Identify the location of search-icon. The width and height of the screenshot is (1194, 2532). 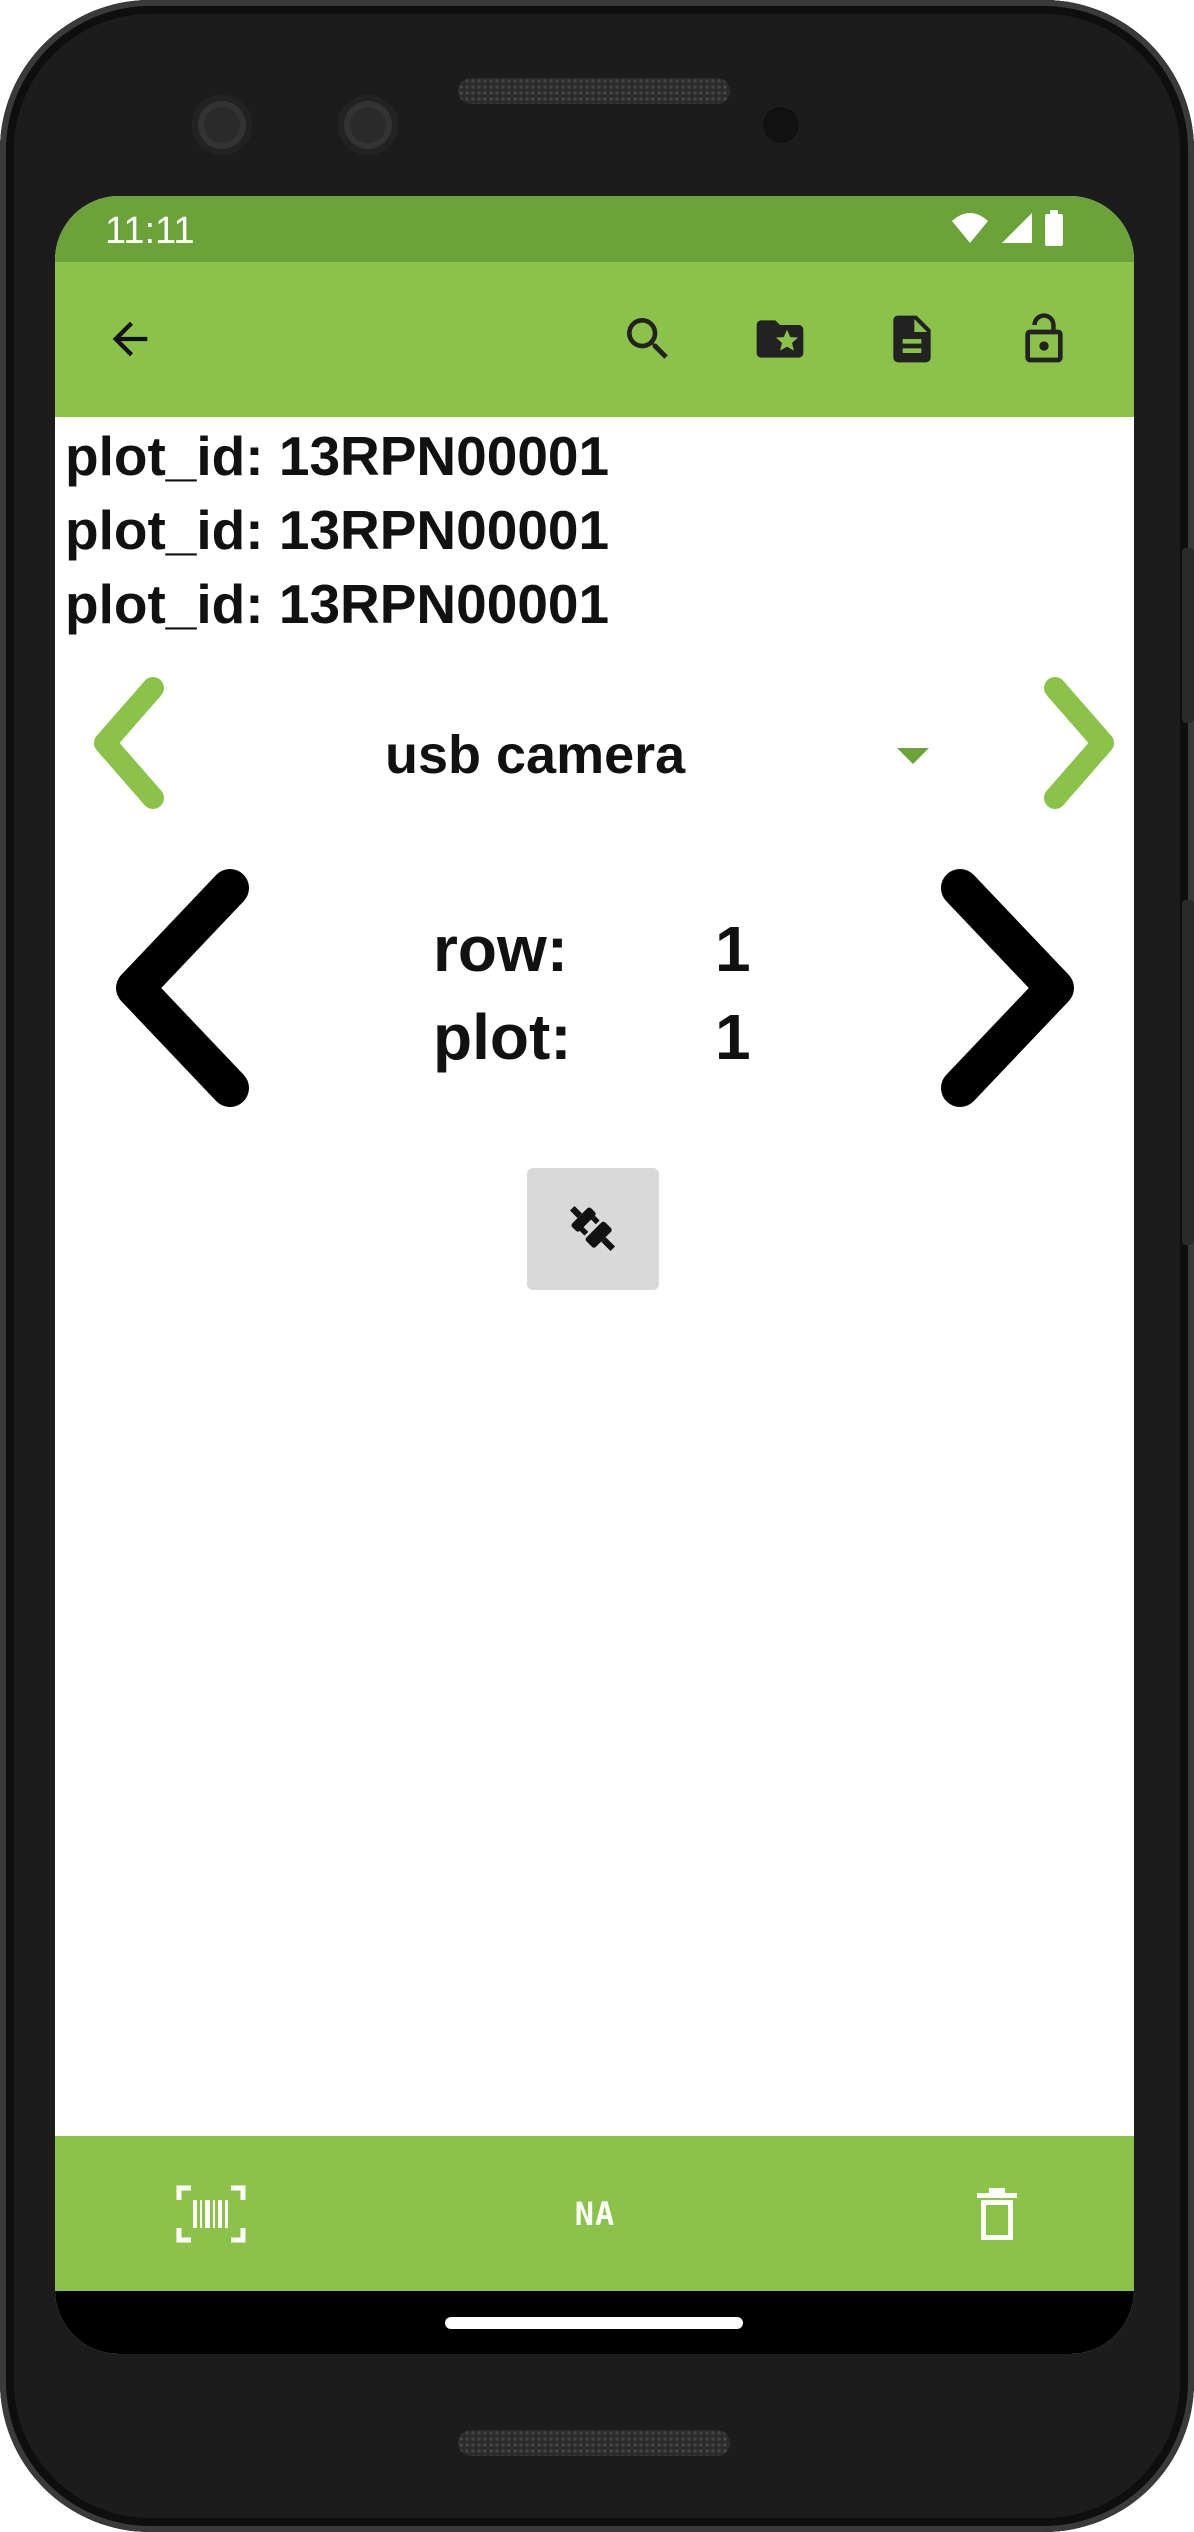
(647, 338).